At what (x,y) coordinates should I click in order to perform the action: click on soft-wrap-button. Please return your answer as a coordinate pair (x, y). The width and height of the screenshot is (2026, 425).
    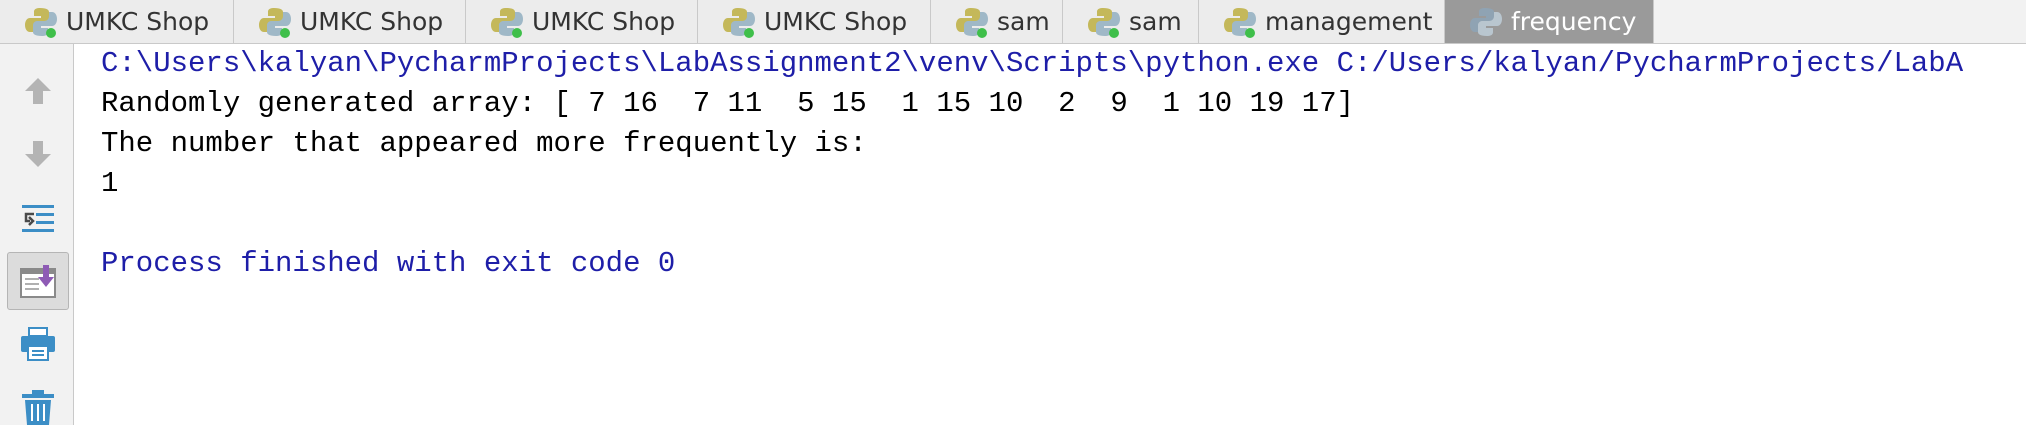
    Looking at the image, I should click on (38, 219).